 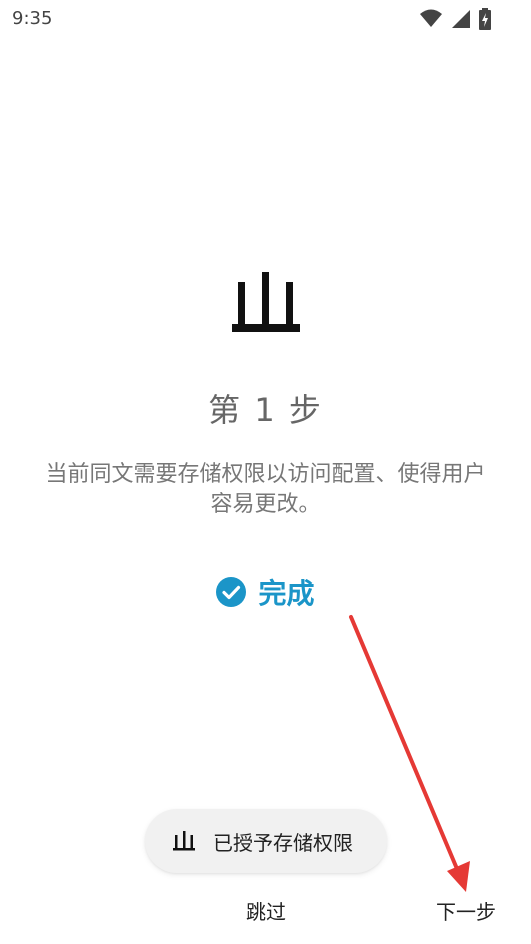 I want to click on completion-status-text: 完成, so click(x=286, y=593).